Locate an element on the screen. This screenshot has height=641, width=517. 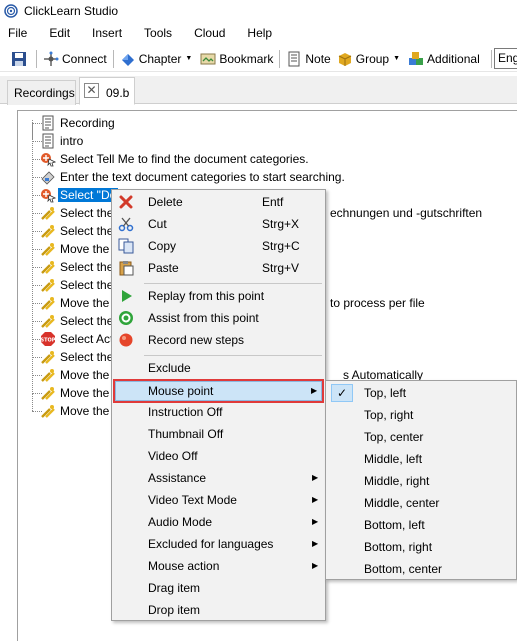
instruction-off-menu-item: Instruction Off is located at coordinates (218, 412).